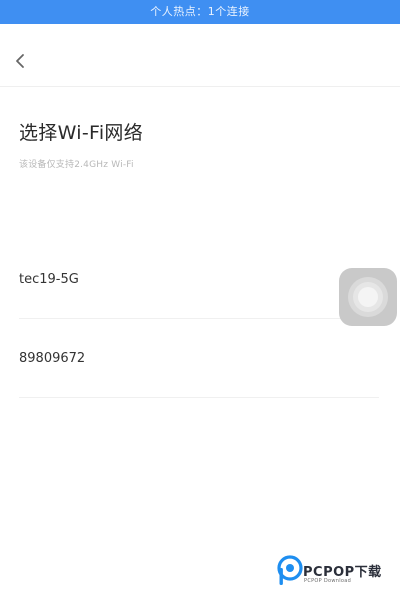 The height and width of the screenshot is (593, 400). I want to click on back-button, so click(21, 61).